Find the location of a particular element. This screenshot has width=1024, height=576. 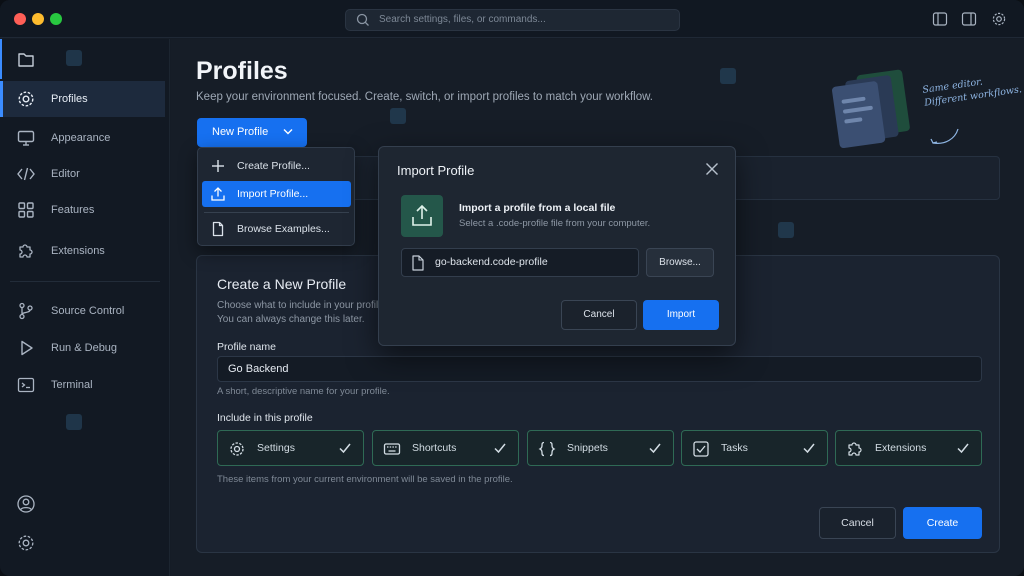

sidebar-item-label: Features is located at coordinates (73, 210).